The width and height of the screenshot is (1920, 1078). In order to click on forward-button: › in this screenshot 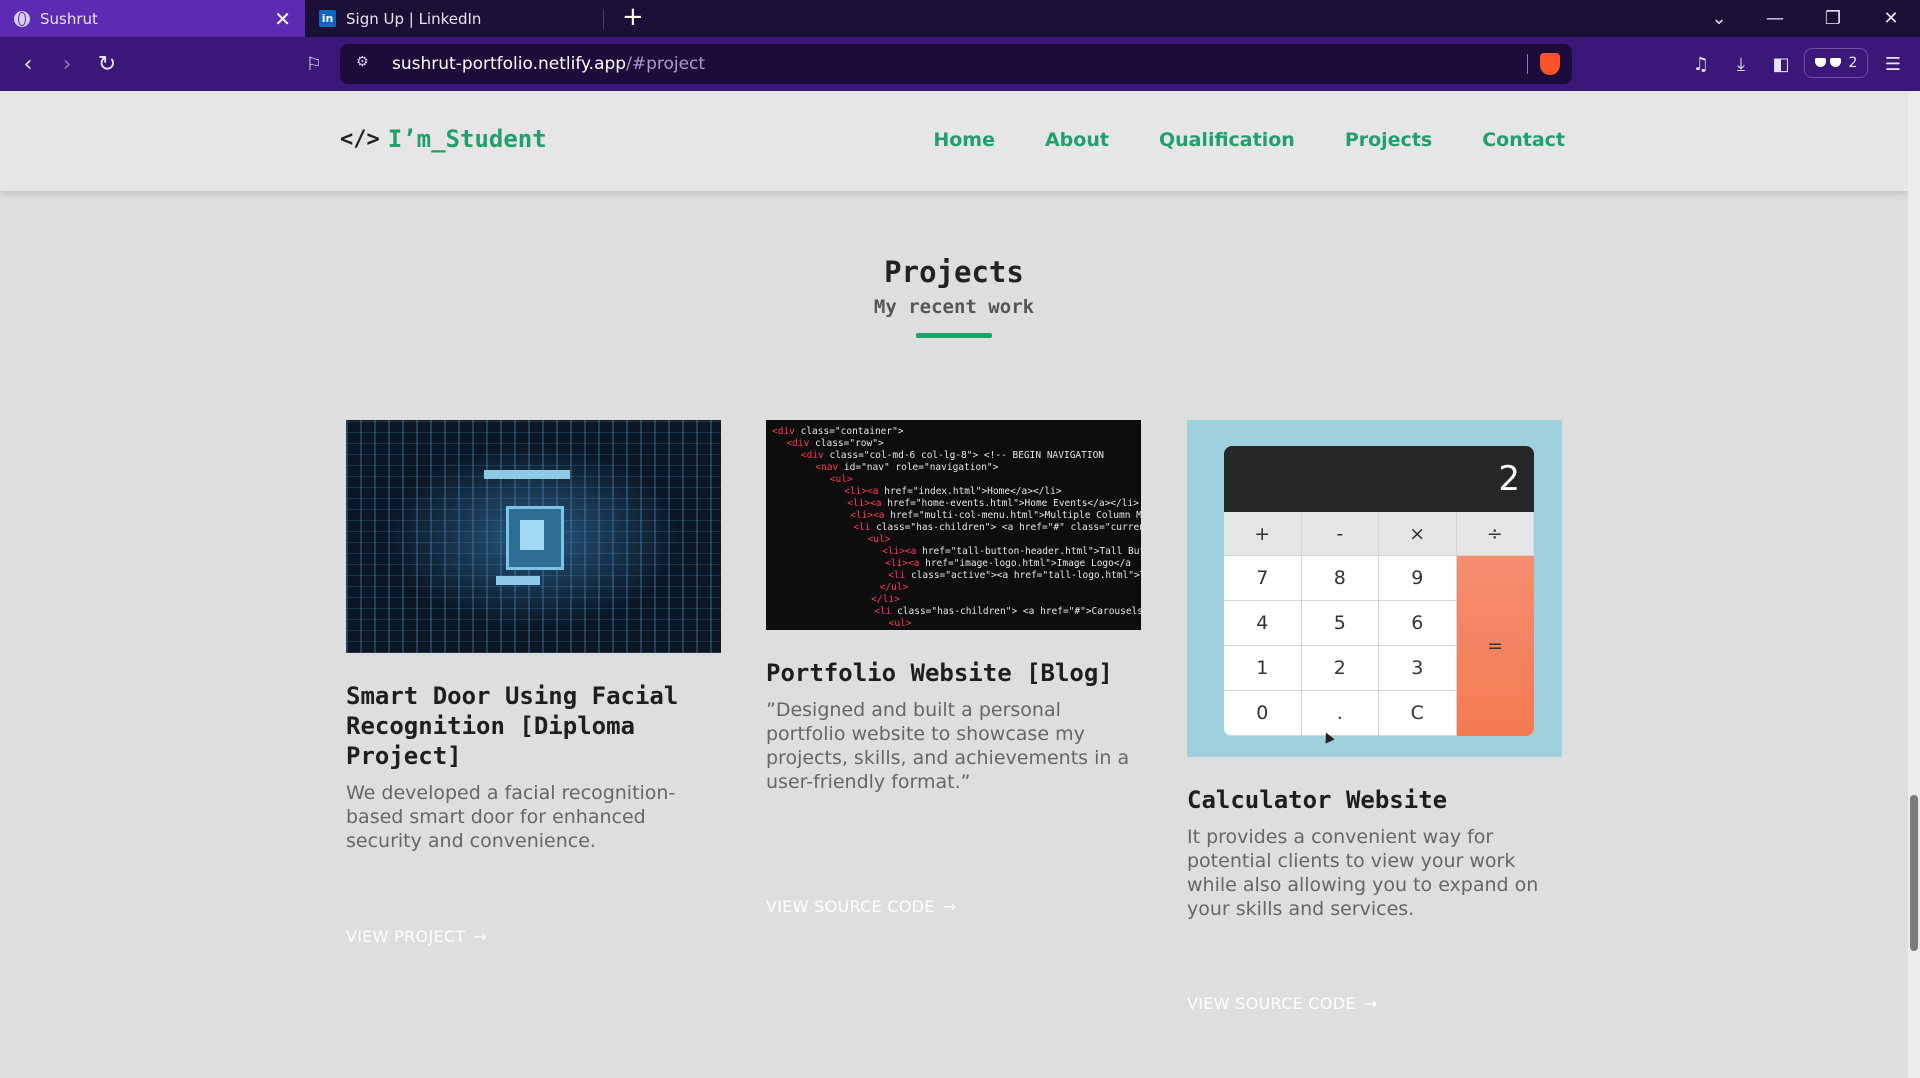, I will do `click(67, 64)`.